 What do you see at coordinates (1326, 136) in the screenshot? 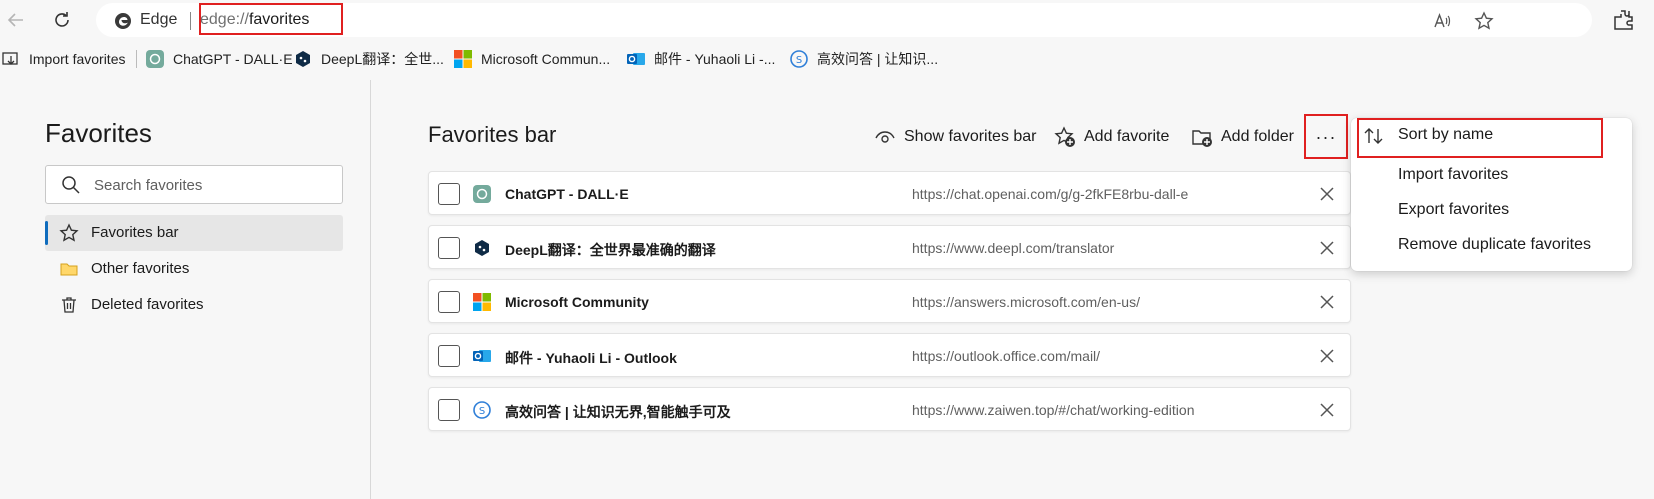
I see `more-highlight-box` at bounding box center [1326, 136].